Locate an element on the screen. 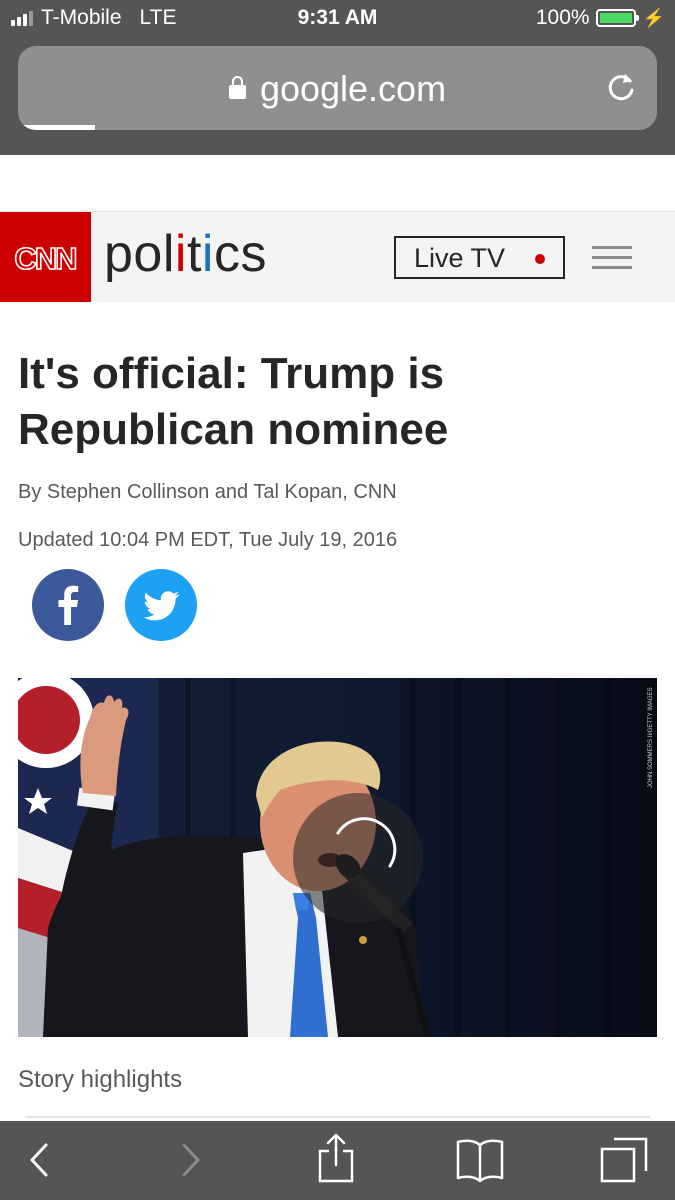 The width and height of the screenshot is (675, 1200). tabs-icon is located at coordinates (624, 1160).